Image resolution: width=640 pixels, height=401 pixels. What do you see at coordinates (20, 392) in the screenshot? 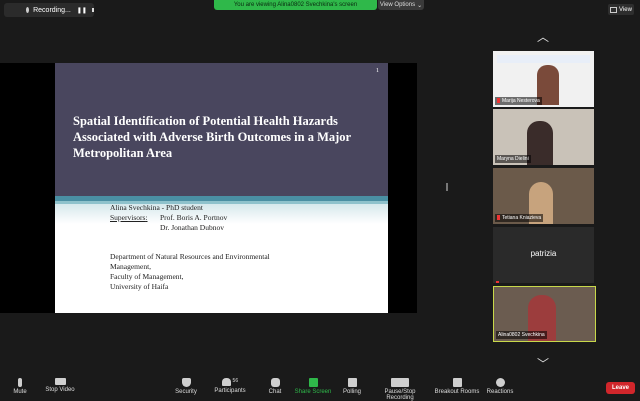
I see `mute-label: Mute` at bounding box center [20, 392].